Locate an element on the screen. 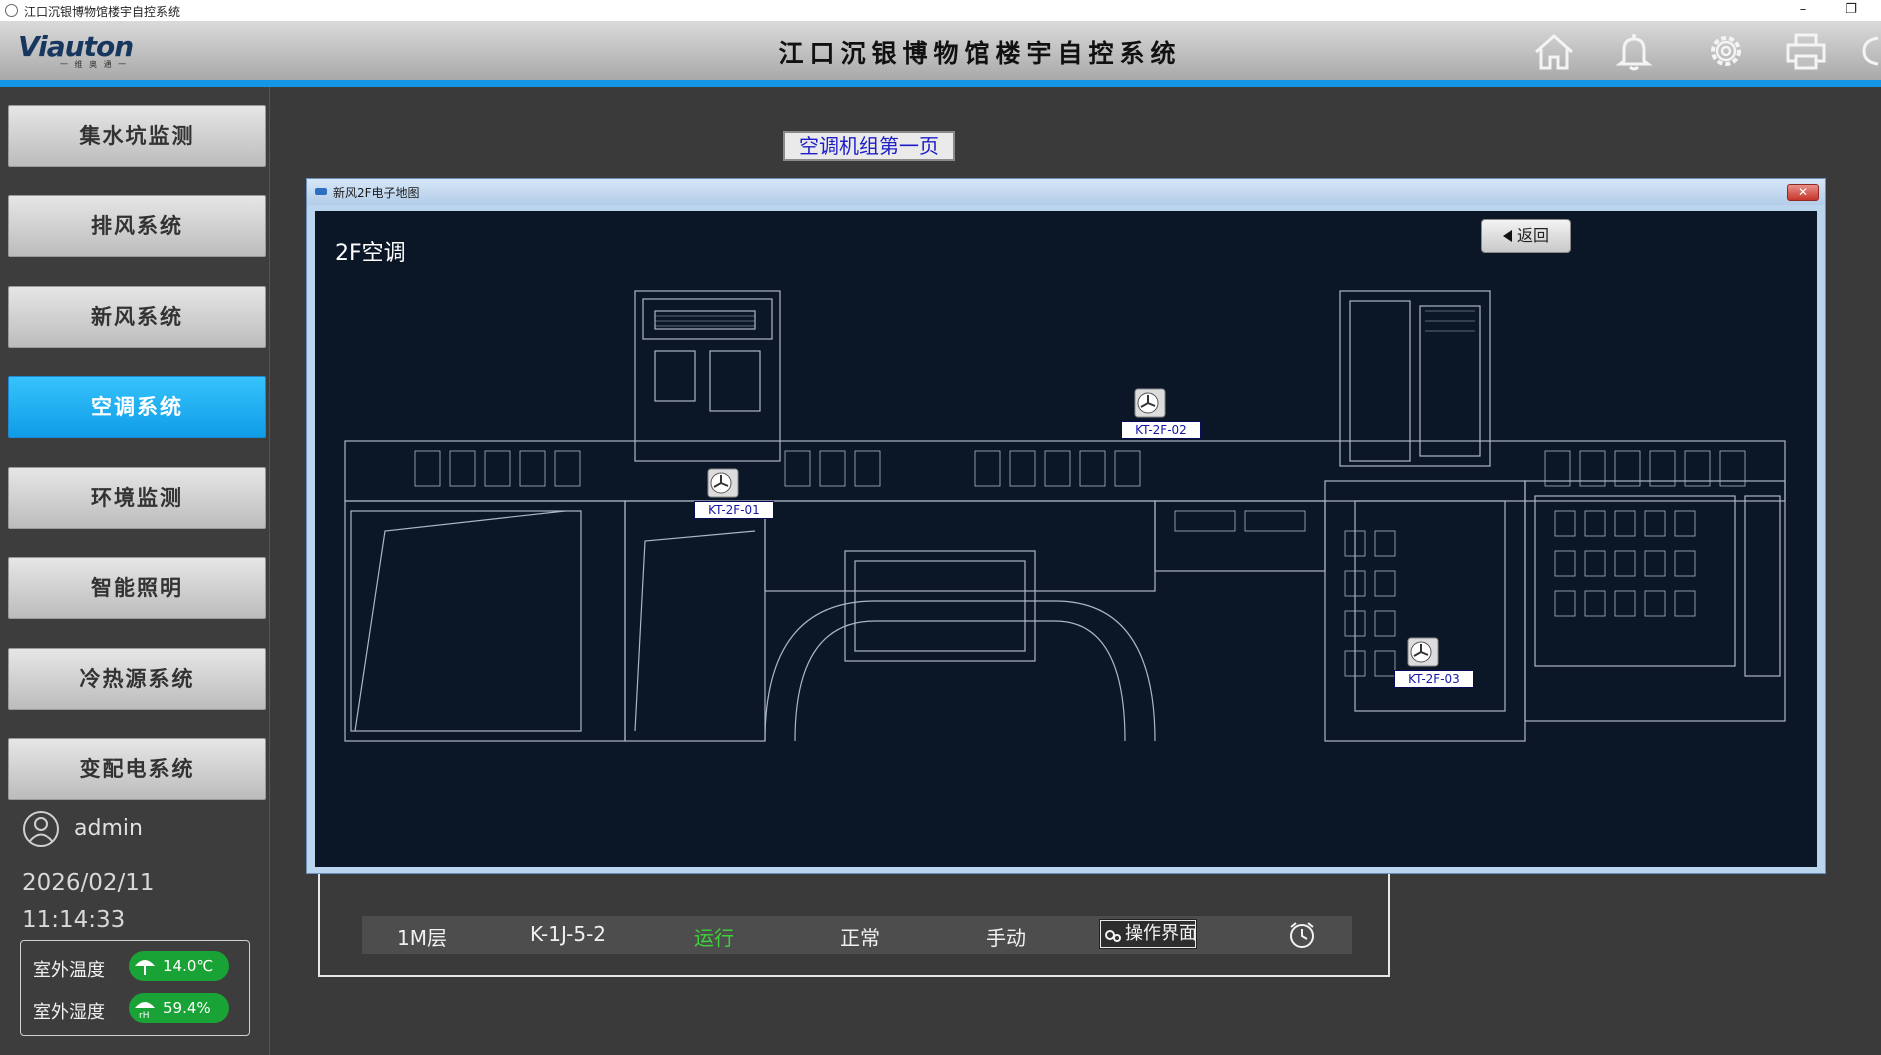 This screenshot has height=1055, width=1881. maximize-button: ❐ is located at coordinates (1851, 11).